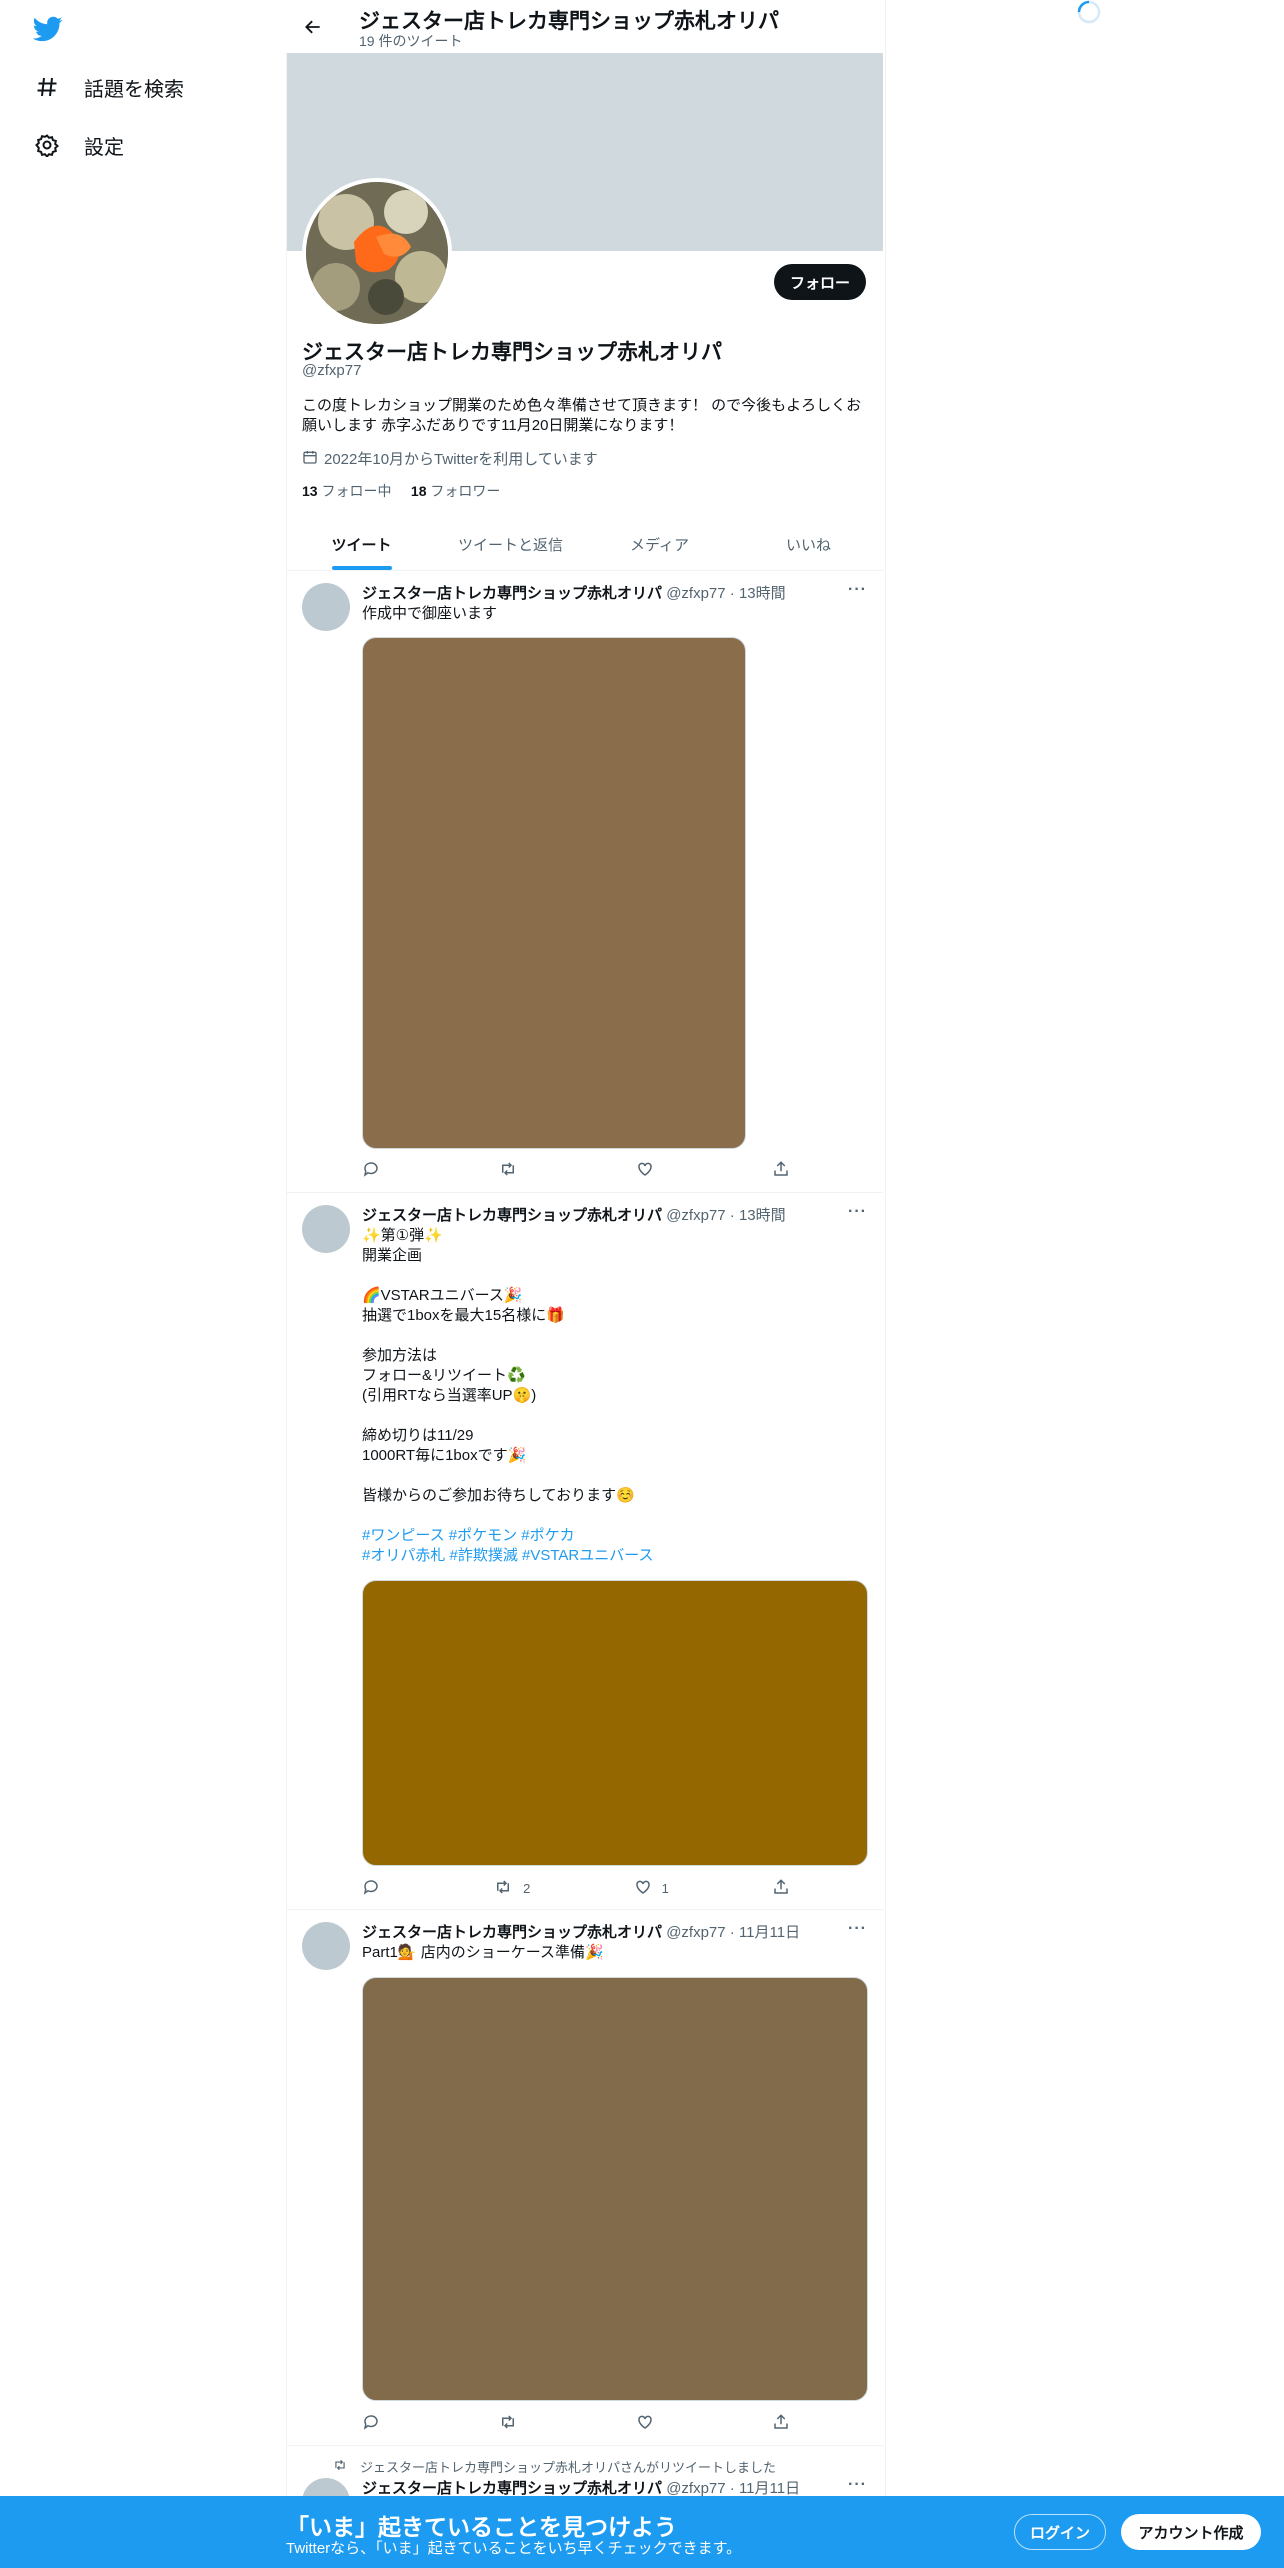  Describe the element at coordinates (1060, 2532) in the screenshot. I see `login-button: ログイン` at that location.